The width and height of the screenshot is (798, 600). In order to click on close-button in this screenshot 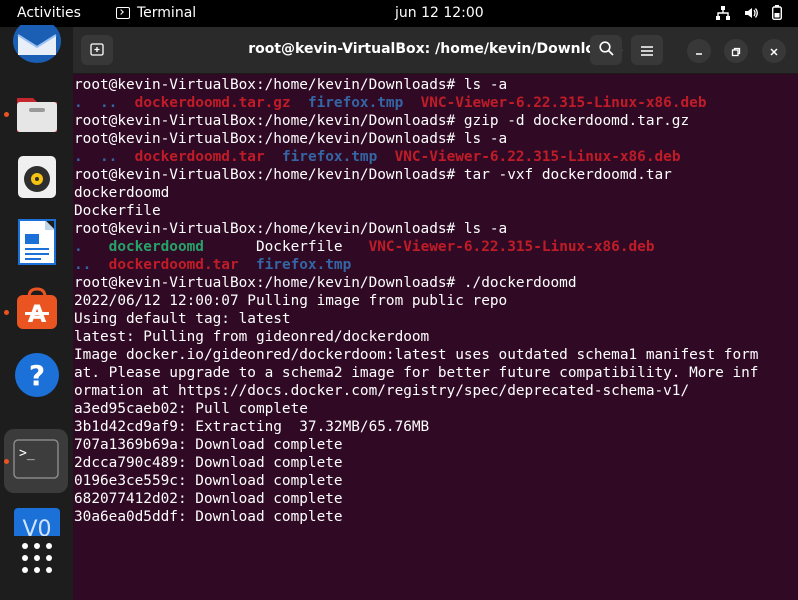, I will do `click(774, 51)`.